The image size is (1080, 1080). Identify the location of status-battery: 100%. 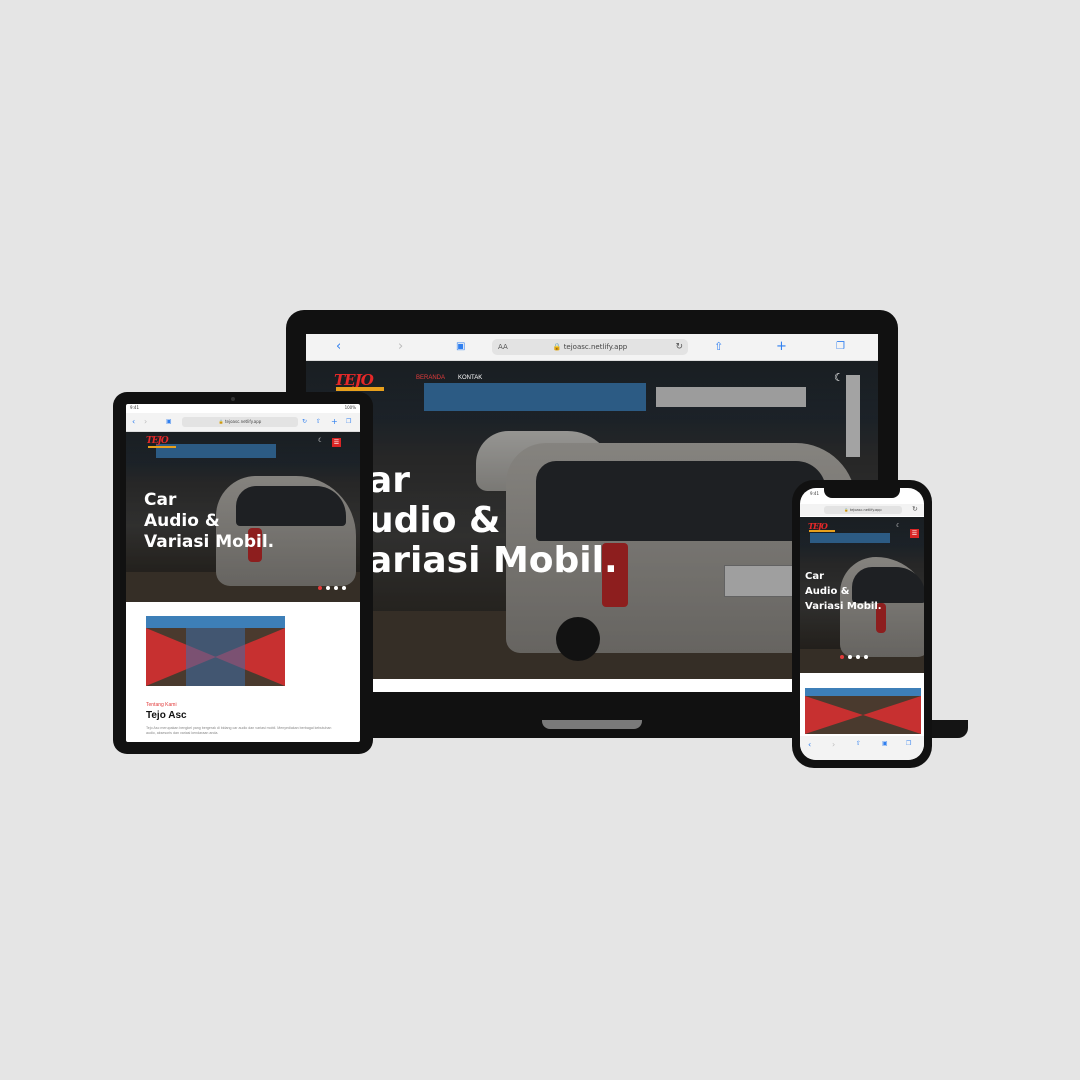
(350, 407).